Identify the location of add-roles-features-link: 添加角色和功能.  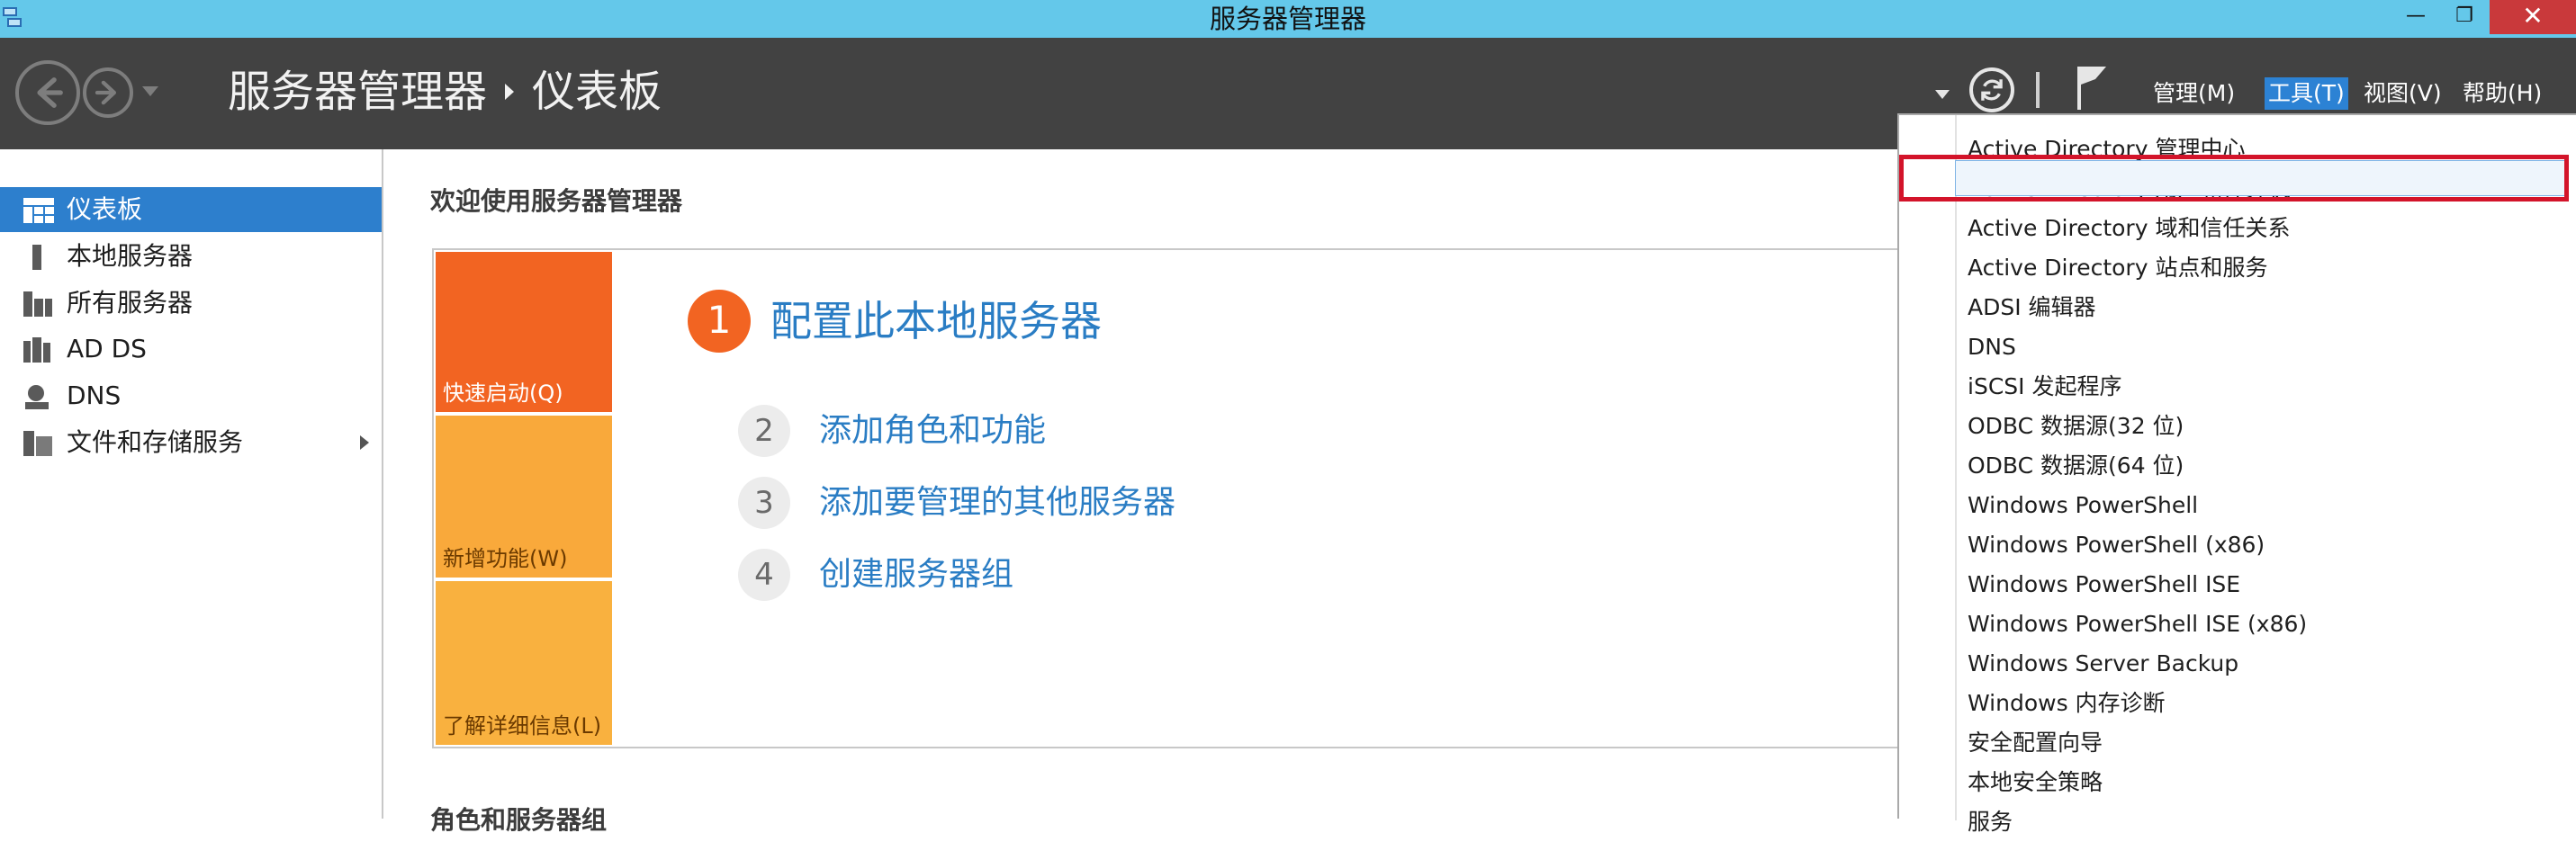
(932, 431).